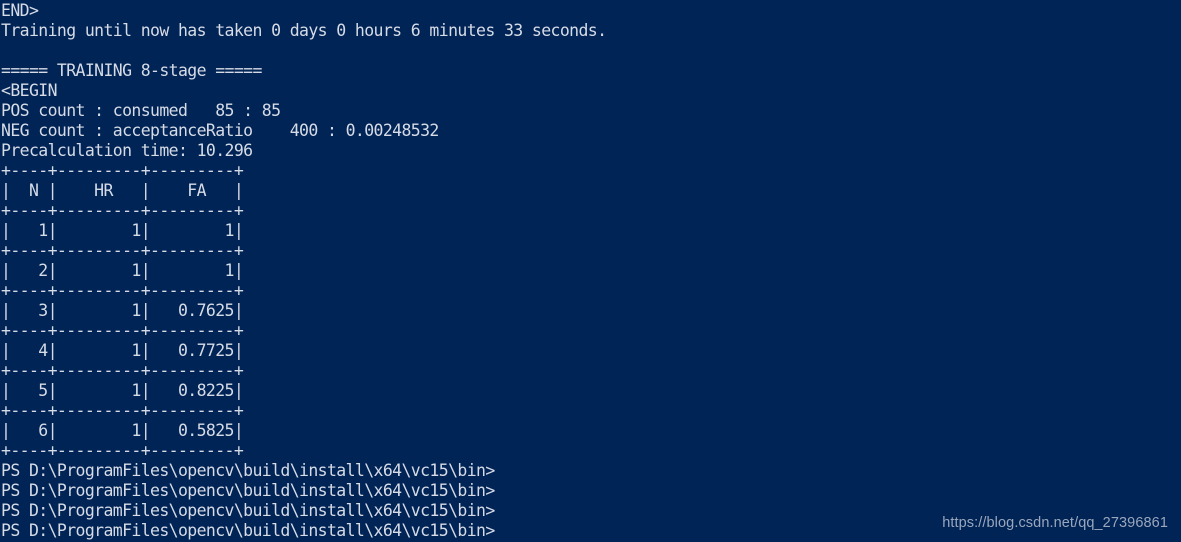  Describe the element at coordinates (122, 350) in the screenshot. I see `table-row: | 4| 1| 0.7725|` at that location.